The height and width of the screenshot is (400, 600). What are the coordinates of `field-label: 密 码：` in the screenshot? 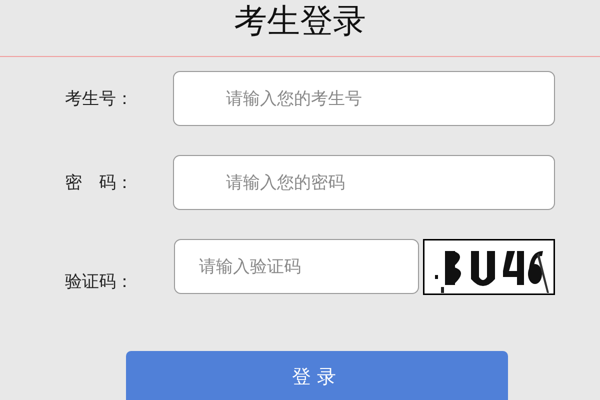 It's located at (99, 183).